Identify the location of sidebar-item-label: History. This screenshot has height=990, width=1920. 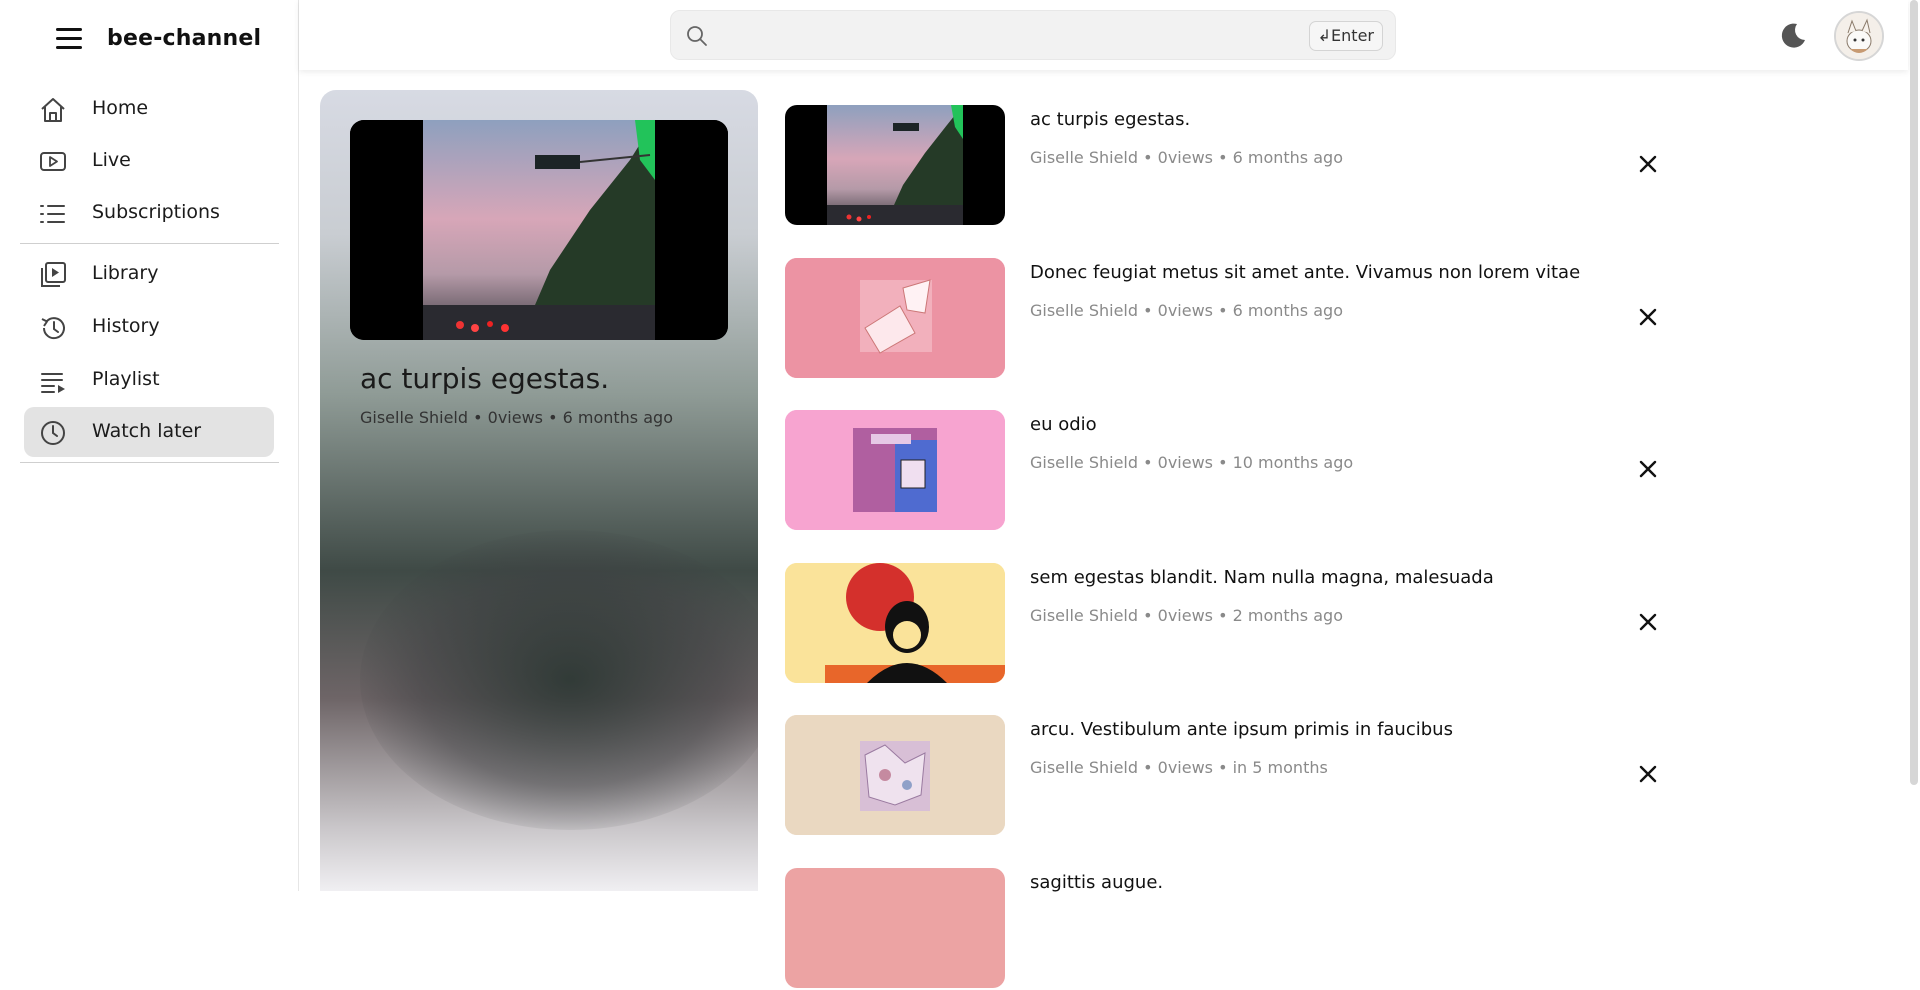
(126, 326).